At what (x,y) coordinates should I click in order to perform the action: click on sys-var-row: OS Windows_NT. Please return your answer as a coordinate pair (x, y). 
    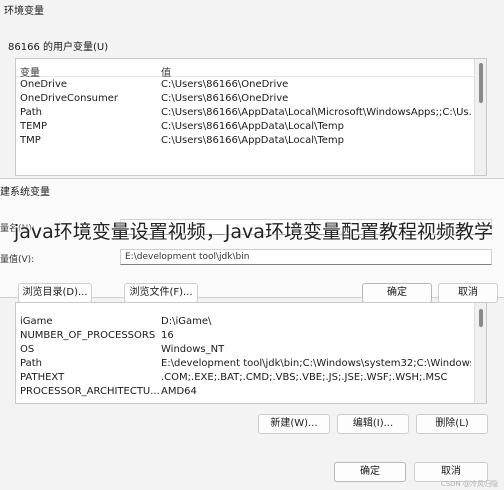
    Looking at the image, I should click on (251, 350).